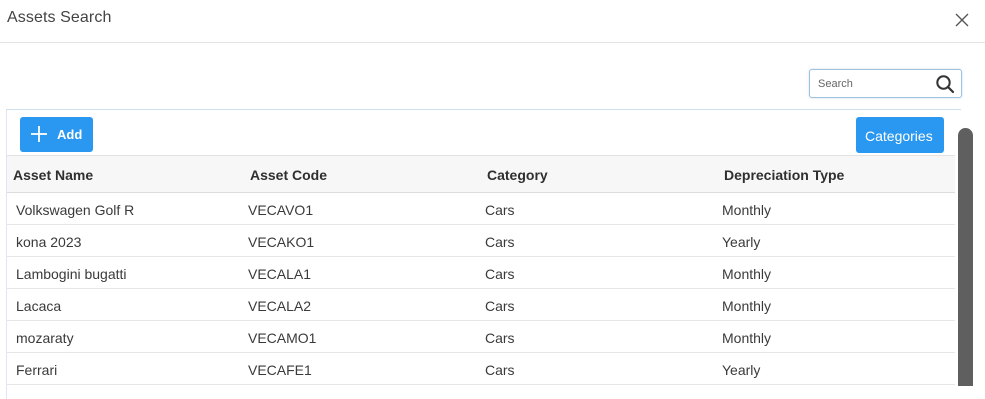  Describe the element at coordinates (481, 132) in the screenshot. I see `grid-toolbar: Add Categories` at that location.